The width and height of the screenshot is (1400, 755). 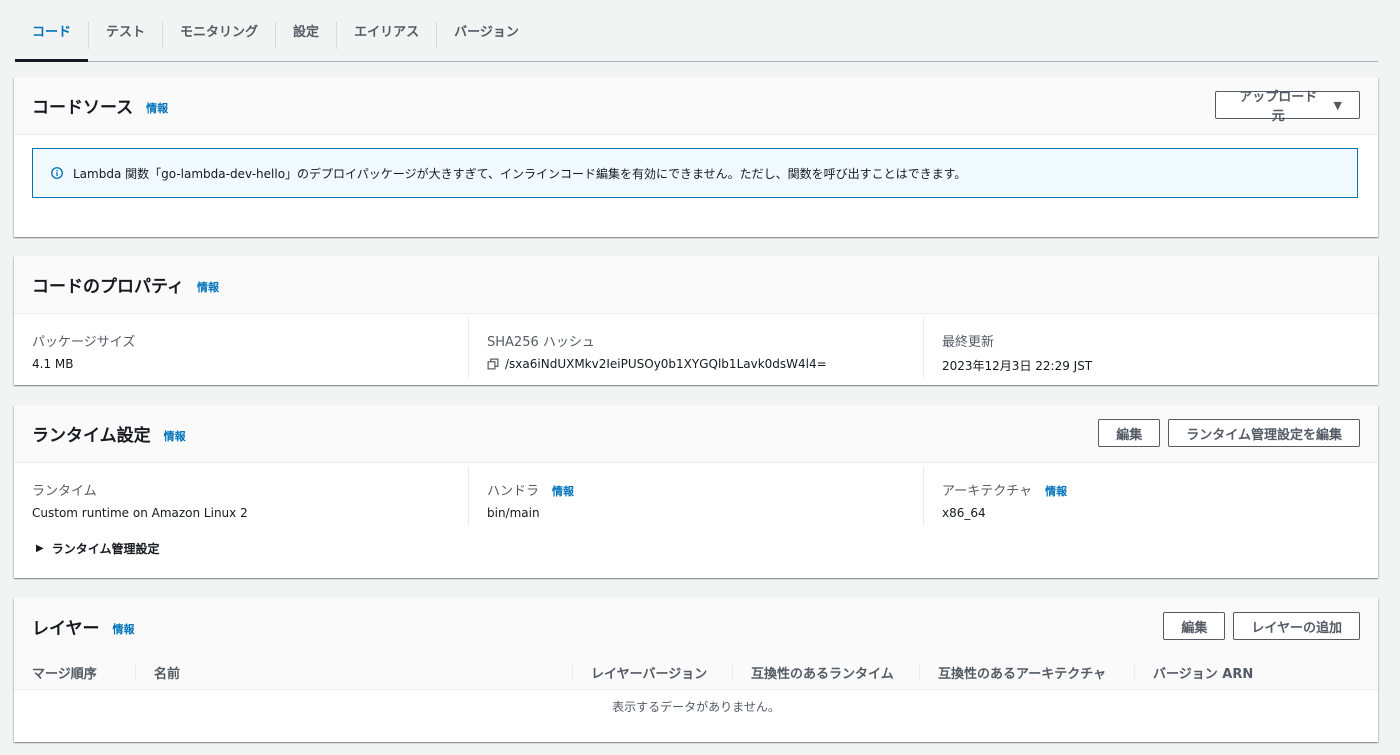 I want to click on runtime-management-expander: ▶ ランタイム管理設定, so click(x=97, y=548).